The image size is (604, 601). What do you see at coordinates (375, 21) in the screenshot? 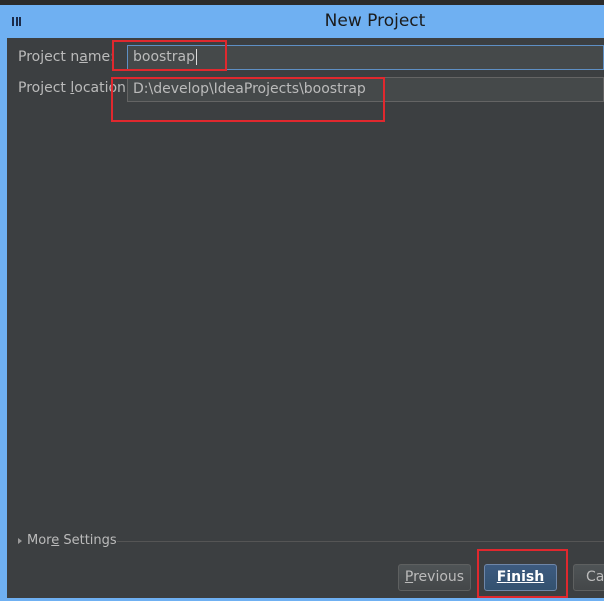
I see `dialog-title: New Project` at bounding box center [375, 21].